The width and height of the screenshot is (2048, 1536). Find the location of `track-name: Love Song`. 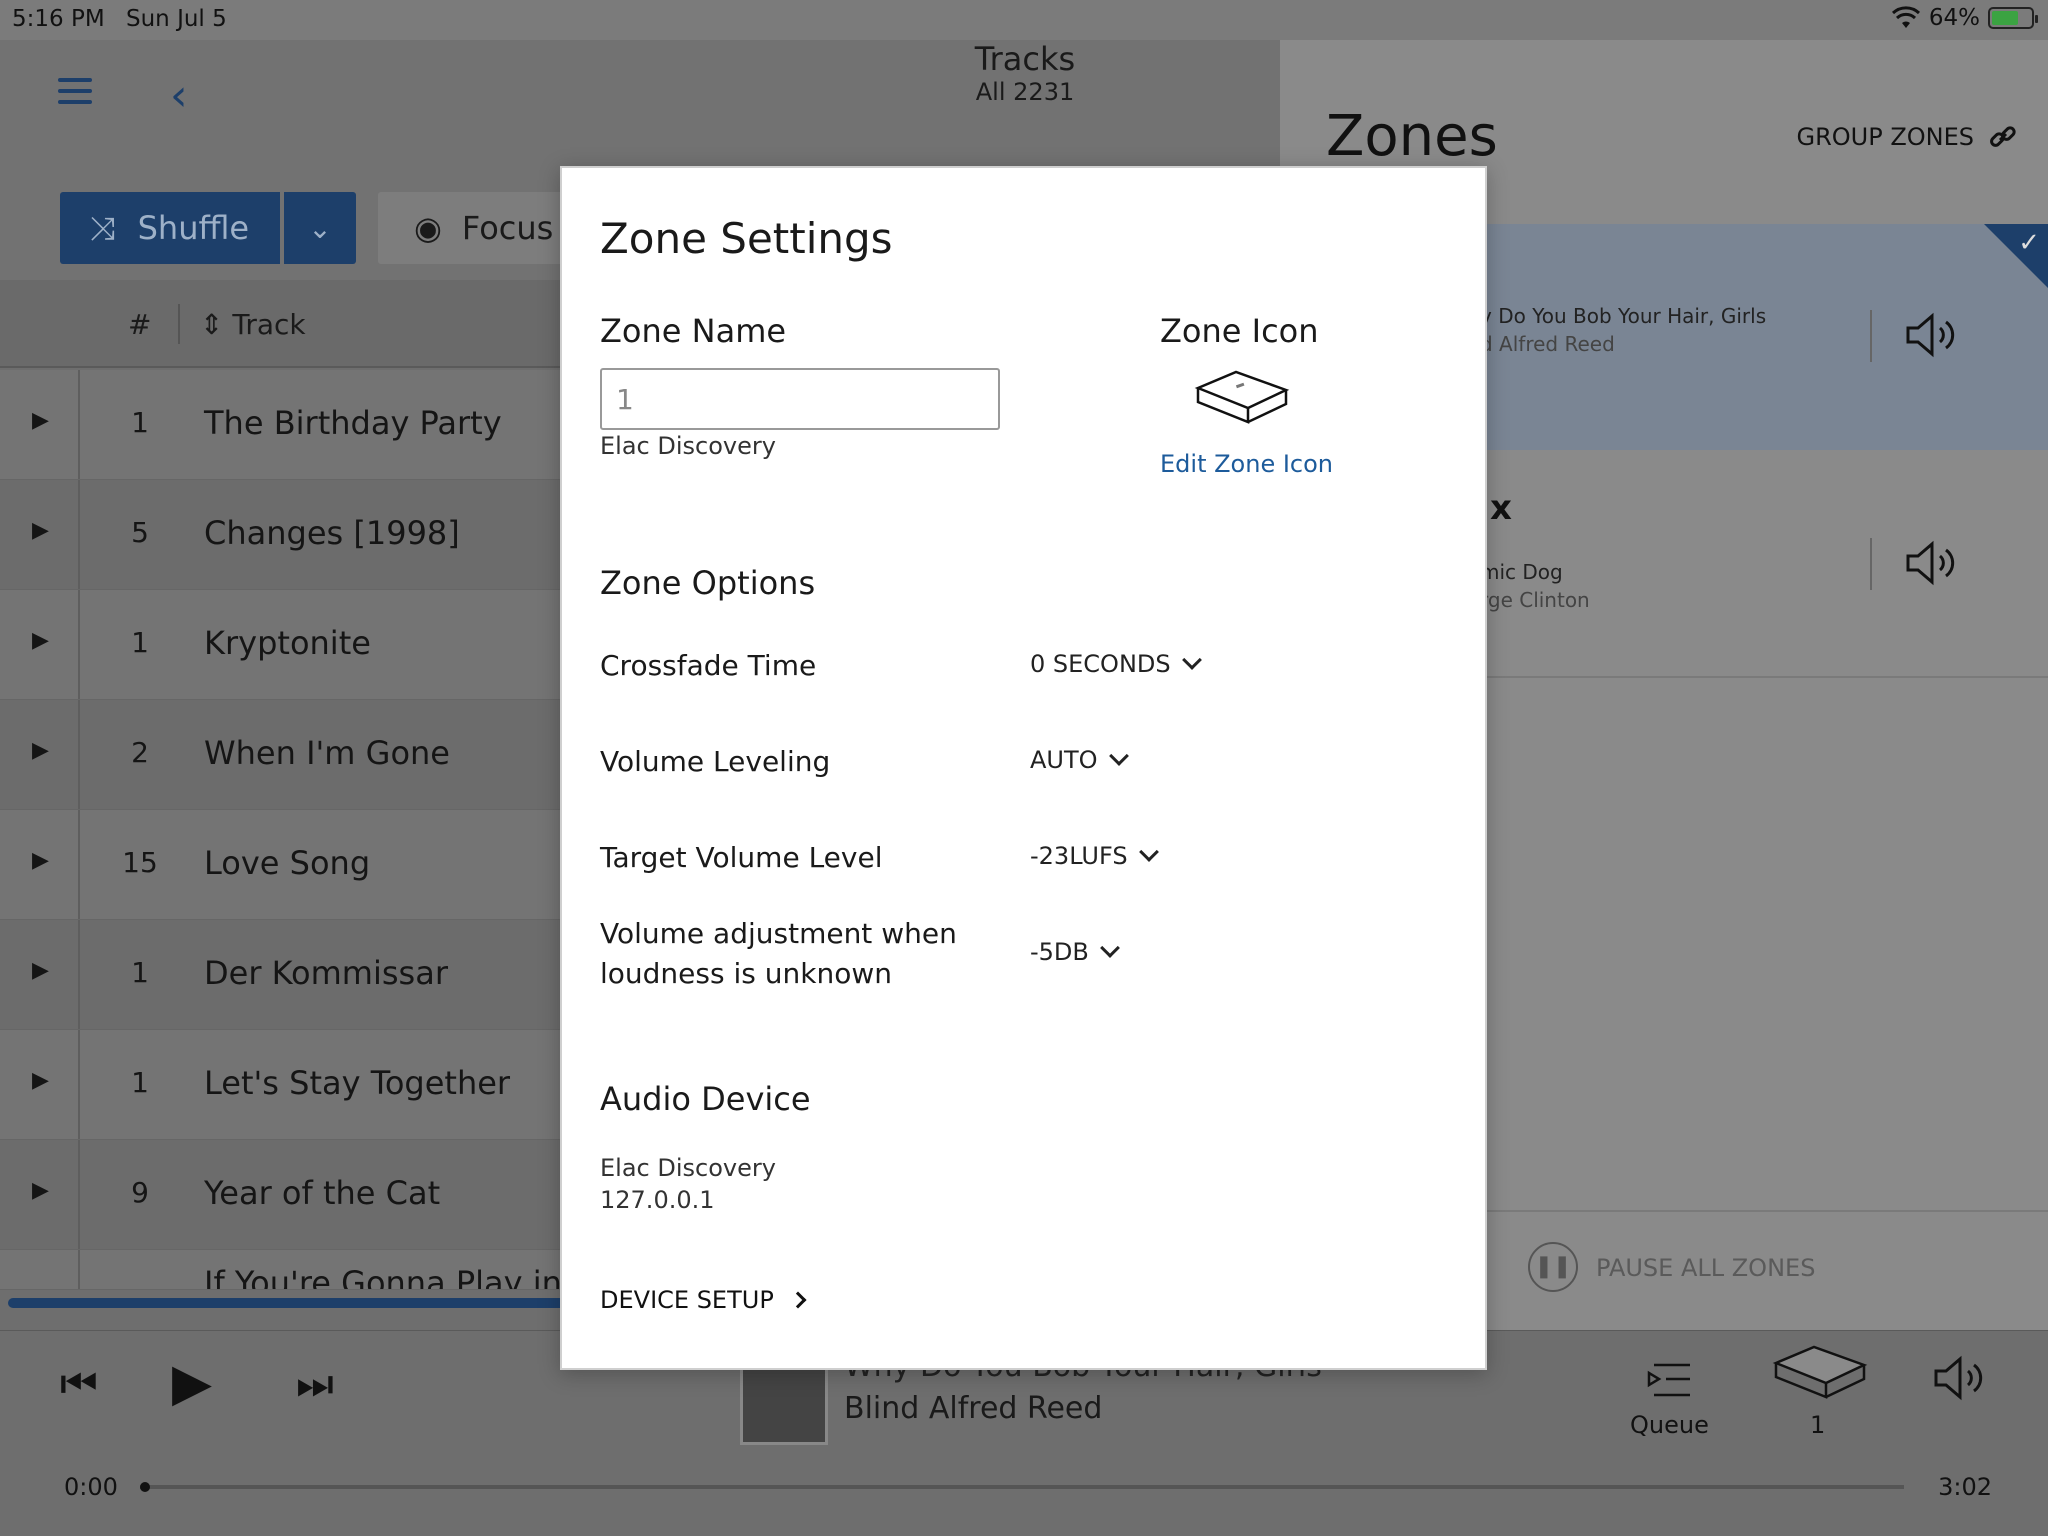

track-name: Love Song is located at coordinates (287, 863).